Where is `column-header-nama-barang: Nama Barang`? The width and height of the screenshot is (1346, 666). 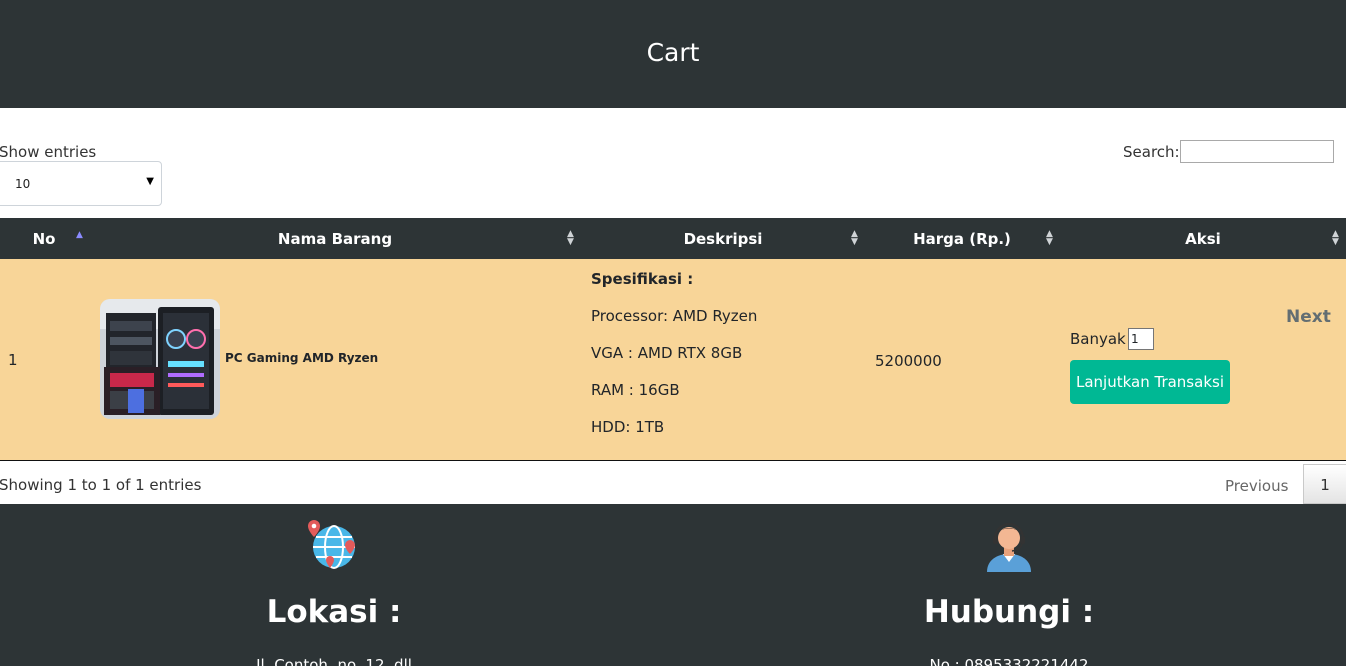 column-header-nama-barang: Nama Barang is located at coordinates (335, 238).